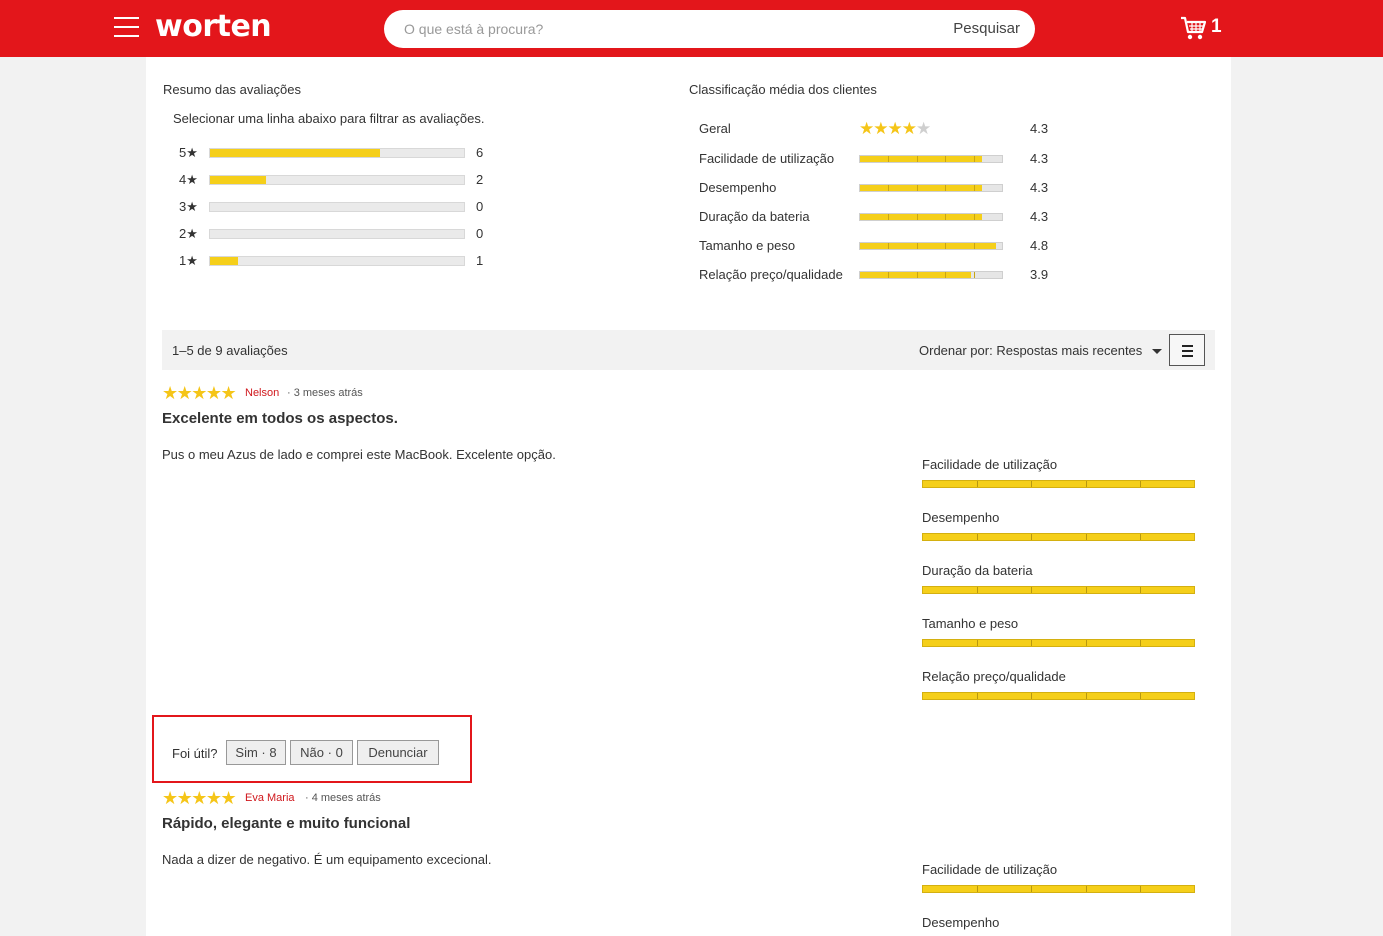 This screenshot has height=936, width=1383. I want to click on average-row: Facilidade de utilização 4.3, so click(879, 159).